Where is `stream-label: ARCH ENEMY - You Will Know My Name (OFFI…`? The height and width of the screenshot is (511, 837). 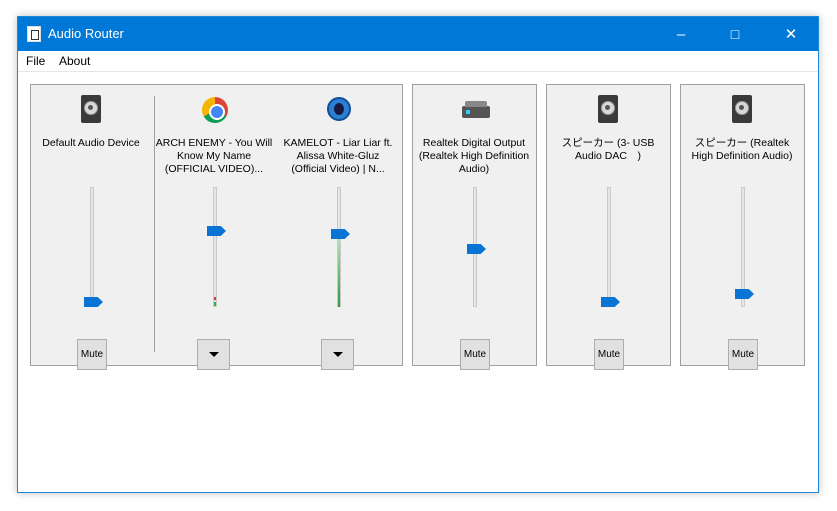
stream-label: ARCH ENEMY - You Will Know My Name (OFFI… is located at coordinates (214, 156).